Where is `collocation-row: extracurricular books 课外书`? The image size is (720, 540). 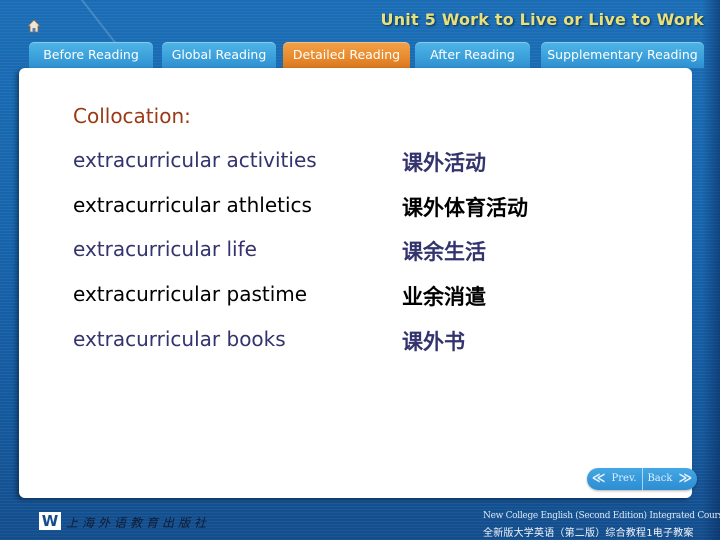
collocation-row: extracurricular books 课外书 is located at coordinates (355, 344).